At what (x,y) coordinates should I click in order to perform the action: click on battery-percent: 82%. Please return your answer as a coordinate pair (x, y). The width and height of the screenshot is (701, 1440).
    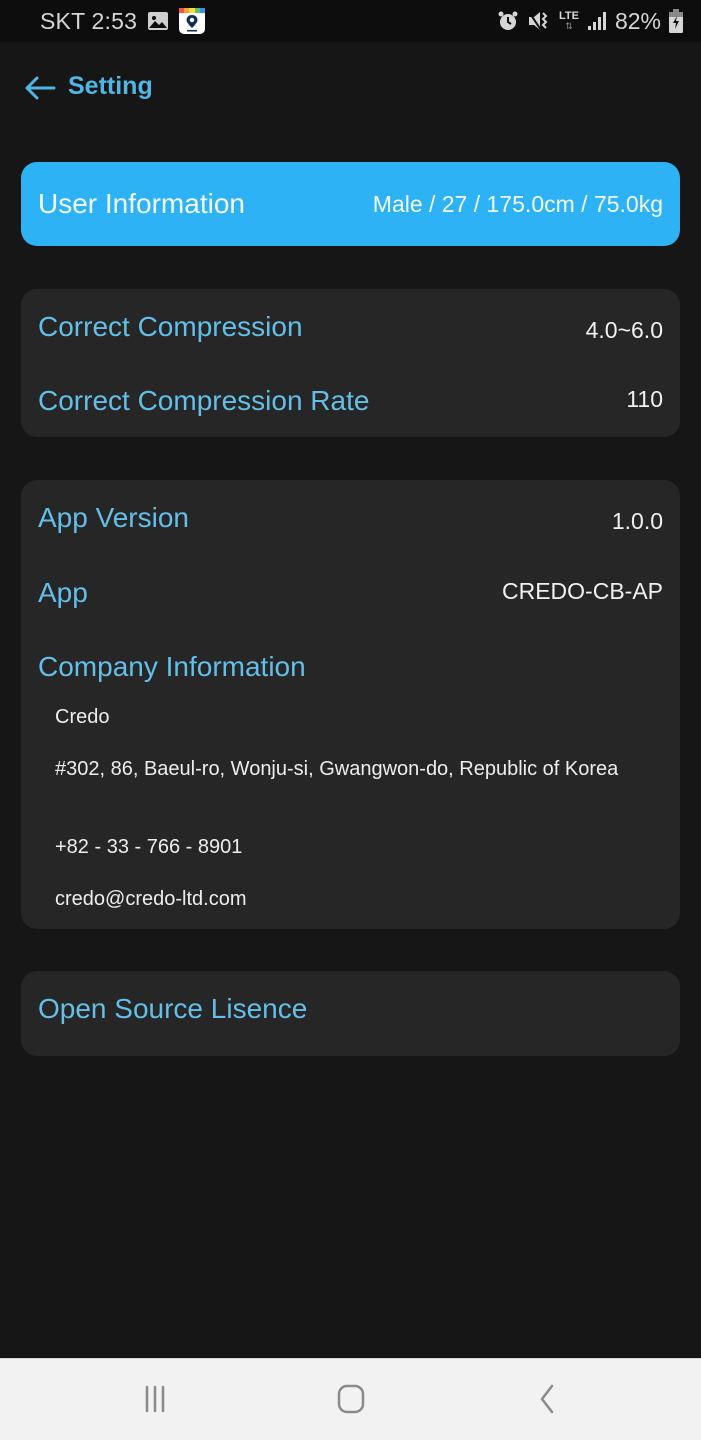
    Looking at the image, I should click on (637, 20).